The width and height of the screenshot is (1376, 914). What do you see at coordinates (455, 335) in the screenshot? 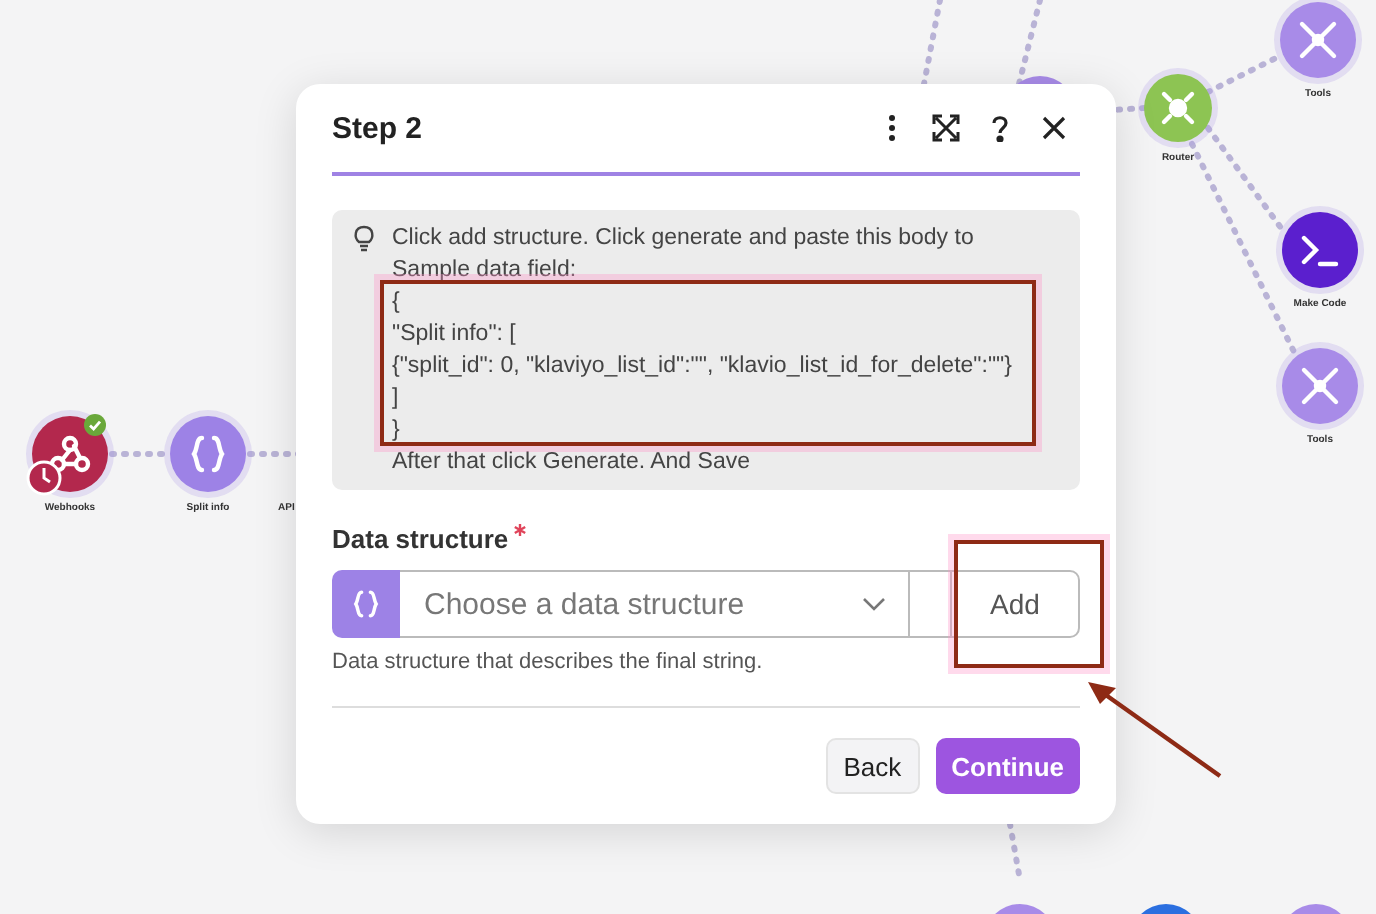
I see `code-line: "Split info": [` at bounding box center [455, 335].